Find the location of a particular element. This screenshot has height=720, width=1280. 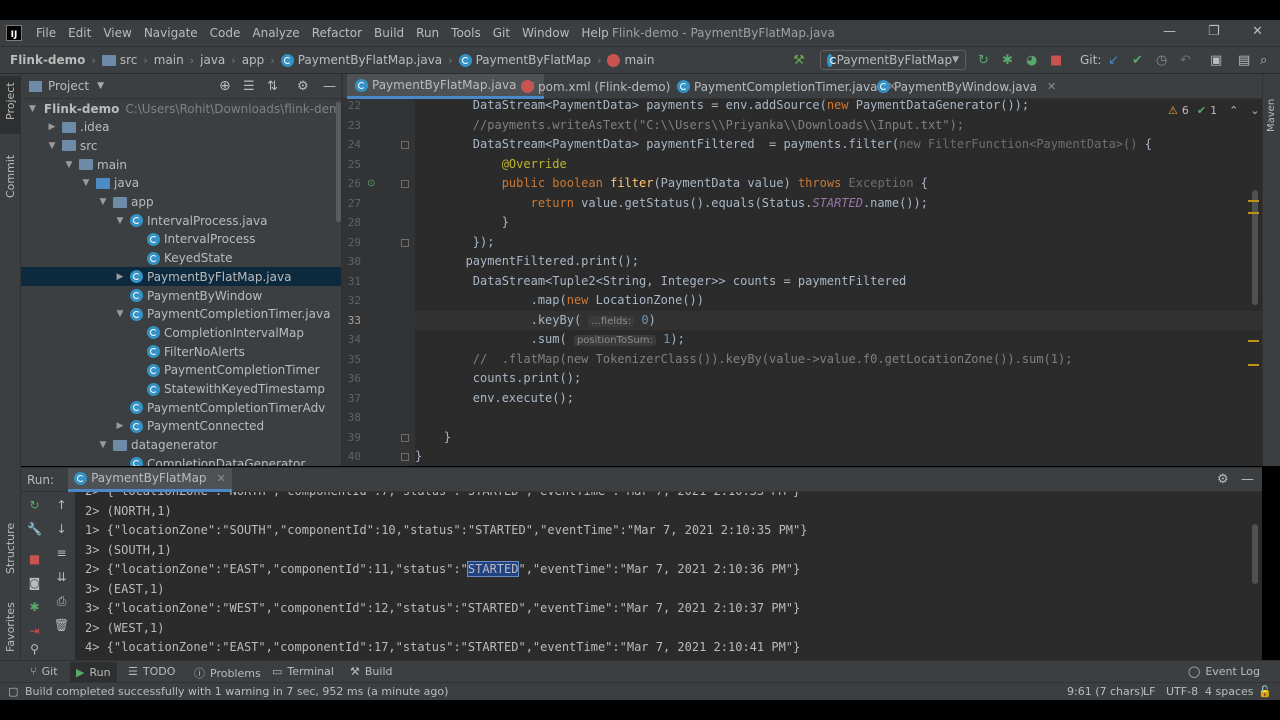

git-update-icon: ↙ is located at coordinates (1113, 60).